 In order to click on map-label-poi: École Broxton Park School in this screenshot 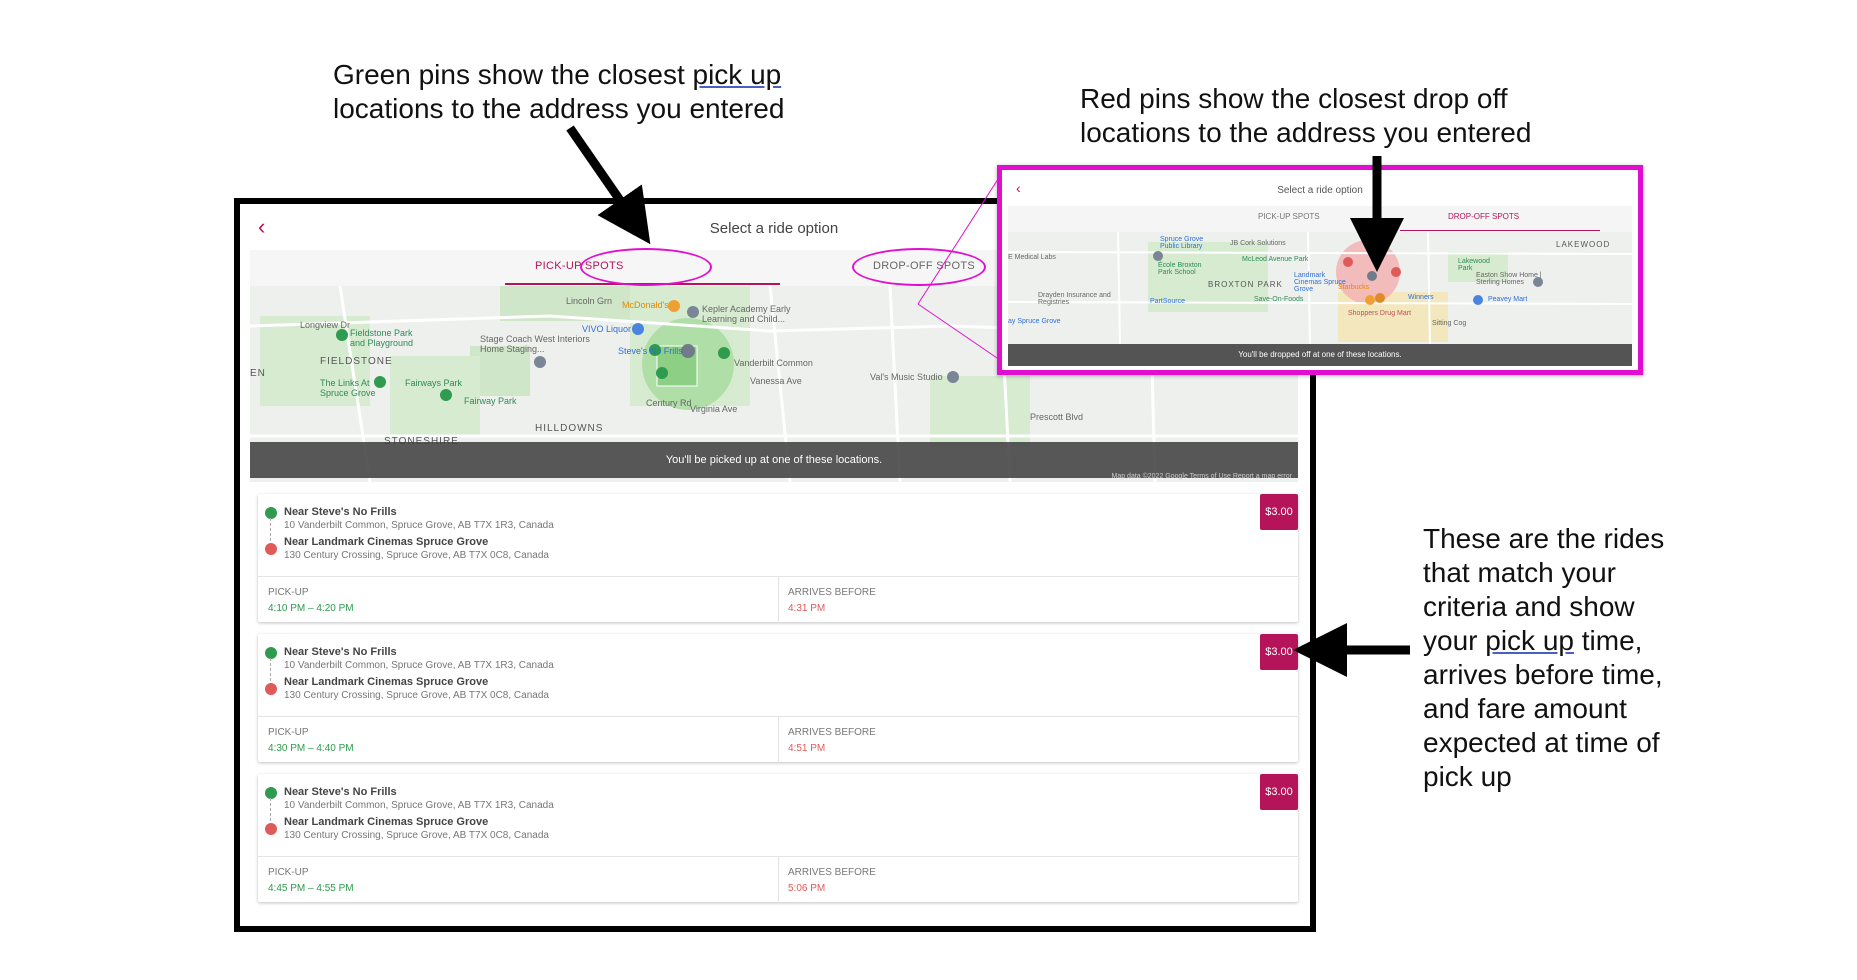, I will do `click(1180, 269)`.